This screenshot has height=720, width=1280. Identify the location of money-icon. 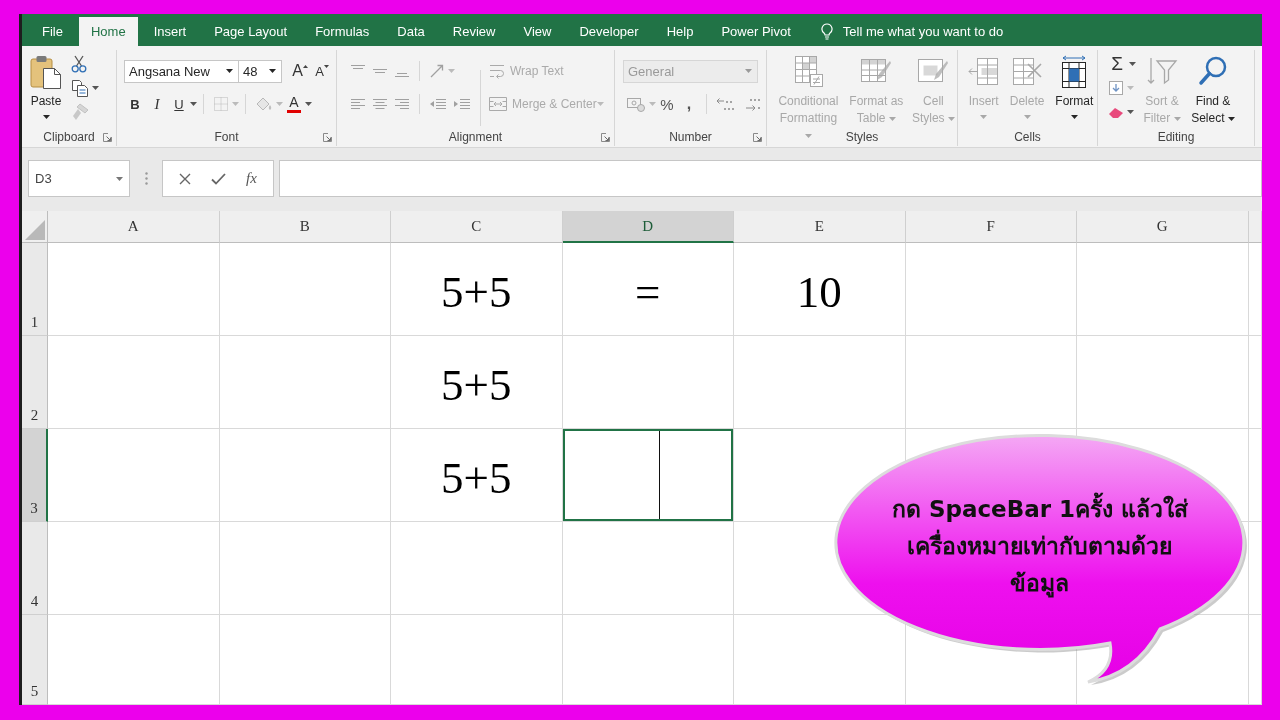
(636, 104).